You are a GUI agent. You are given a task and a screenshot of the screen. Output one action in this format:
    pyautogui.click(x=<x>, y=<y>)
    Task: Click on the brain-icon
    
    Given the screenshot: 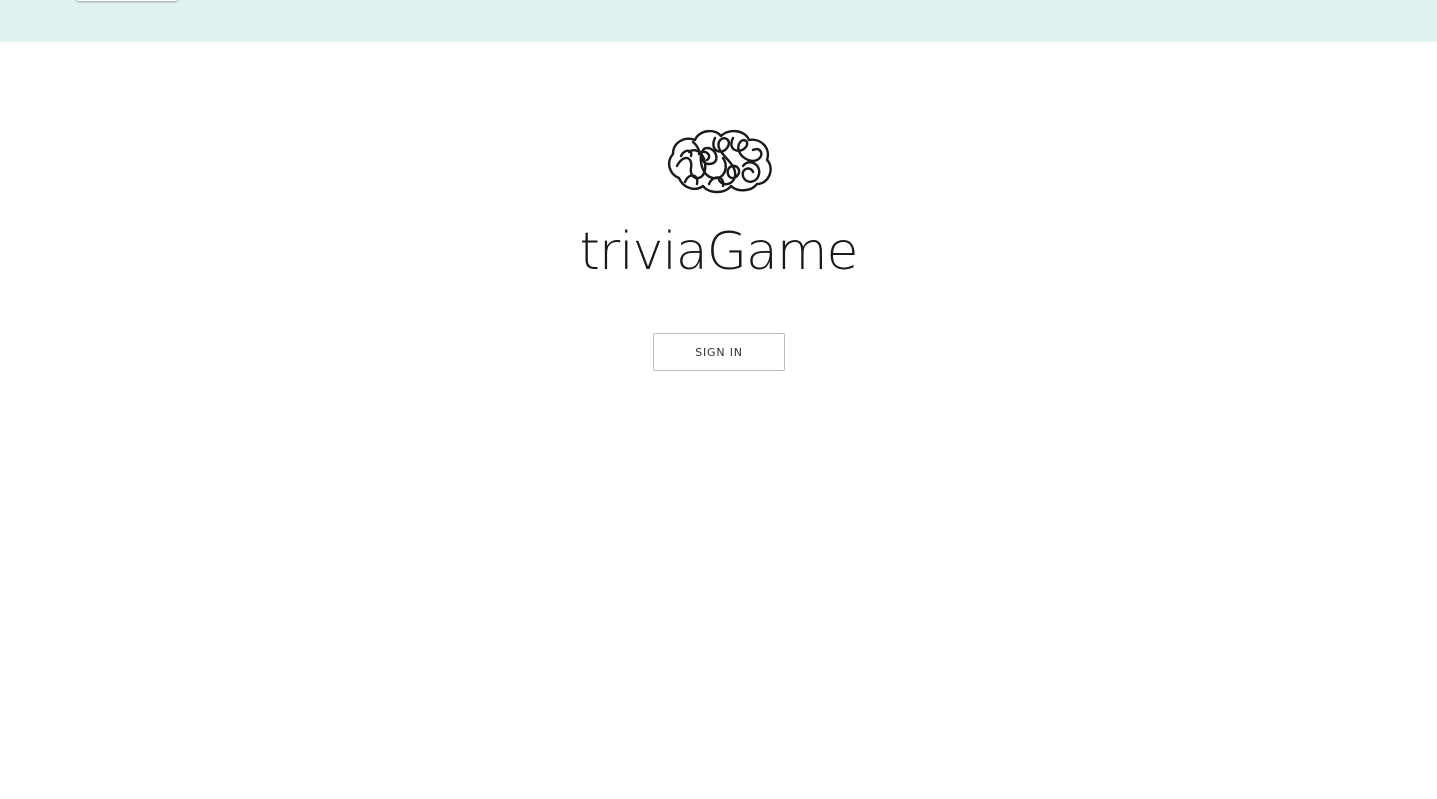 What is the action you would take?
    pyautogui.click(x=719, y=161)
    